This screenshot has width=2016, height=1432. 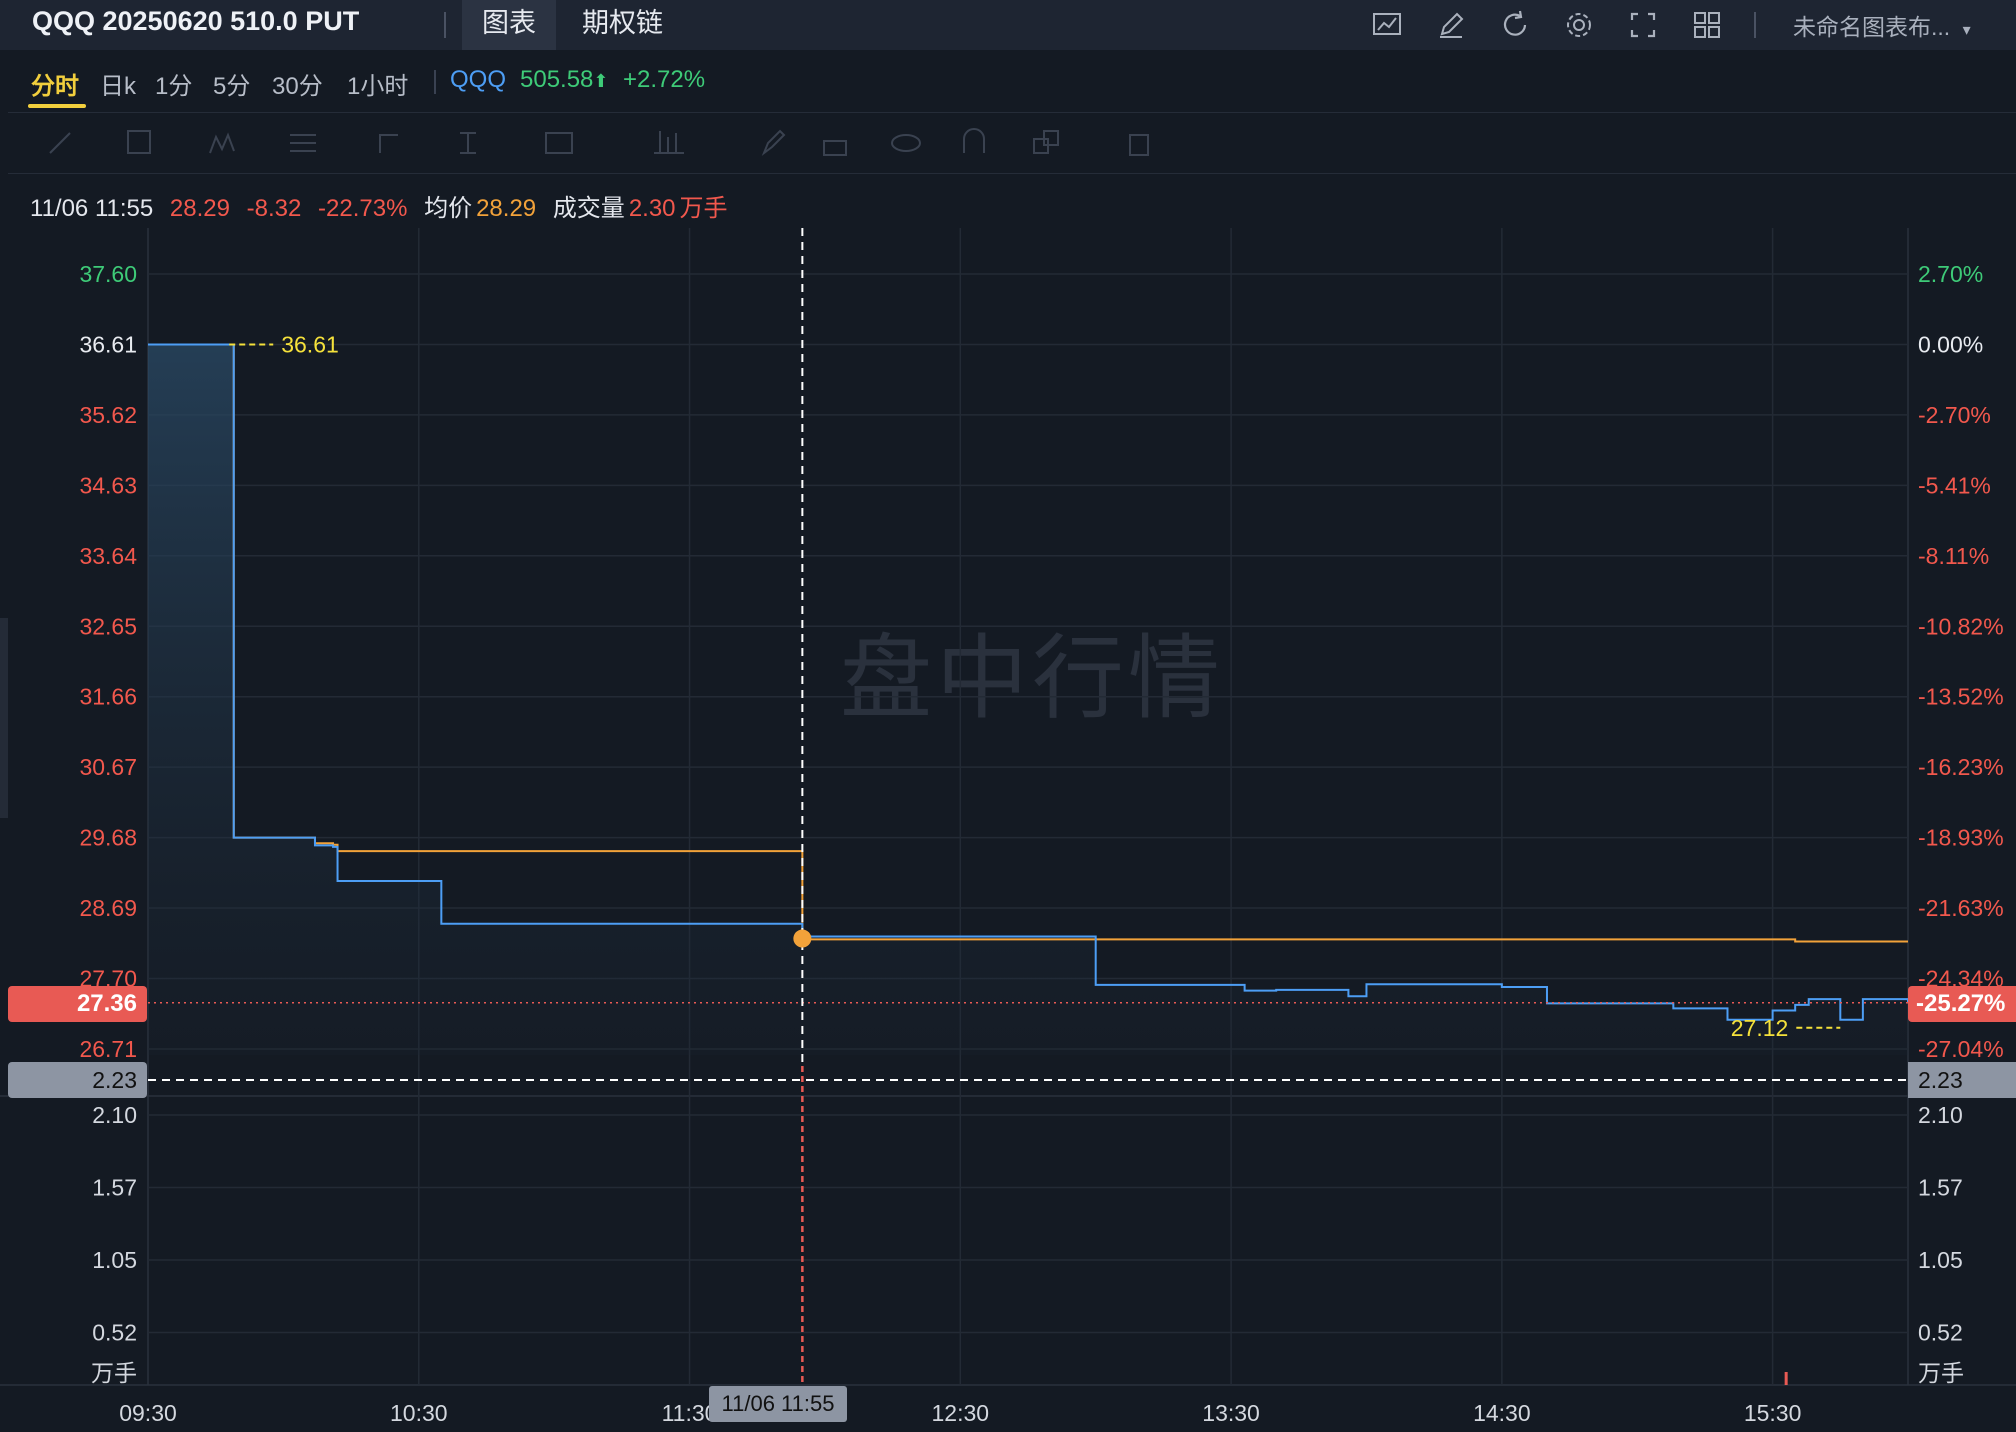 I want to click on time-tick-label: 13:30, so click(x=1231, y=1413).